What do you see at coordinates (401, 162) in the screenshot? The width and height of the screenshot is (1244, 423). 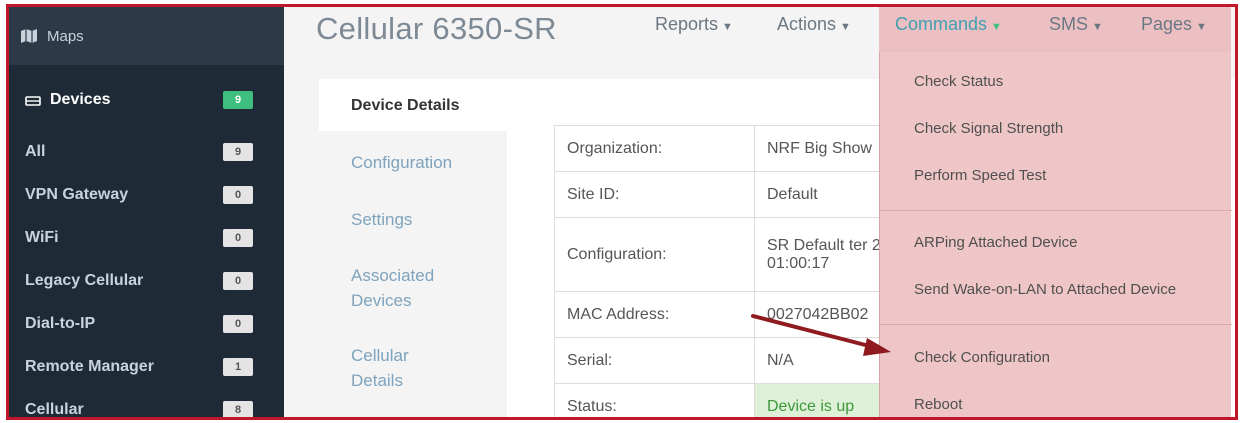 I see `tab-configuration: Configuration` at bounding box center [401, 162].